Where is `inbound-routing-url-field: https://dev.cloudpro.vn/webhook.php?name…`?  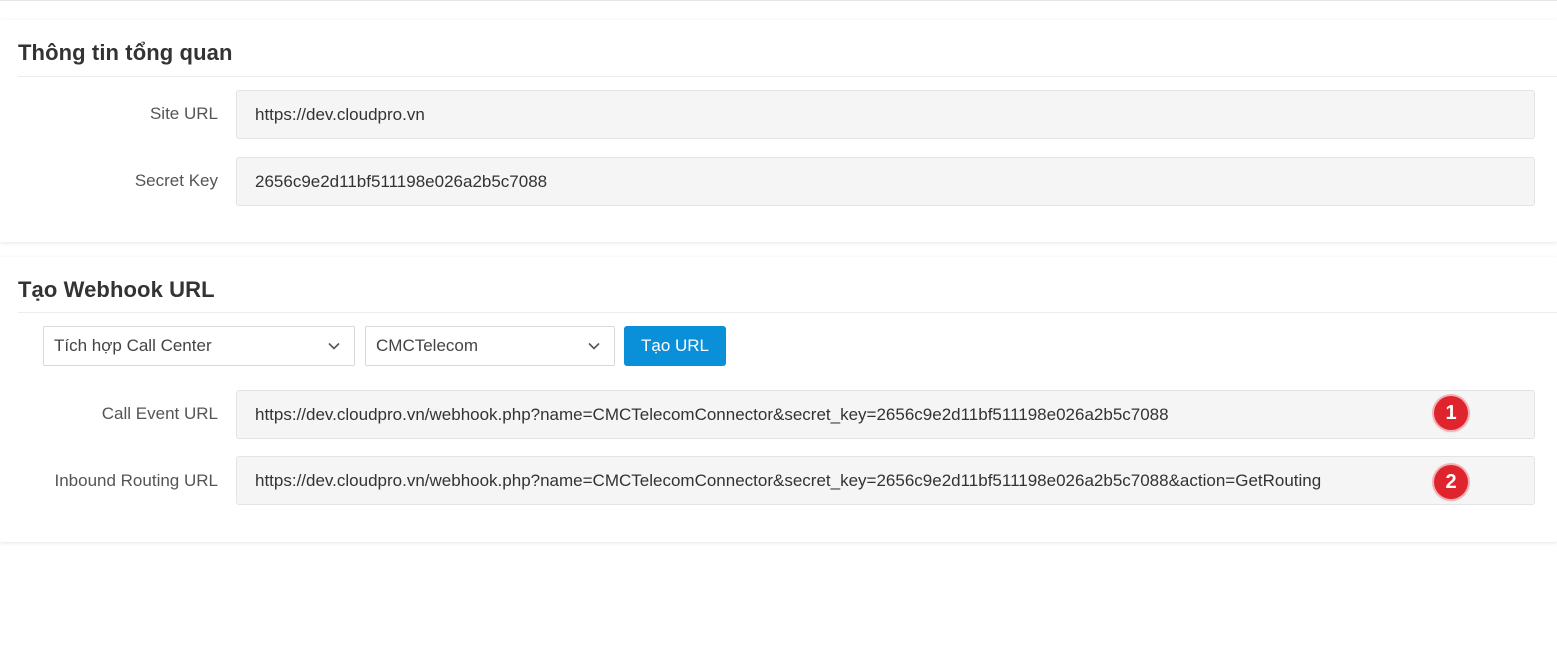
inbound-routing-url-field: https://dev.cloudpro.vn/webhook.php?name… is located at coordinates (885, 480).